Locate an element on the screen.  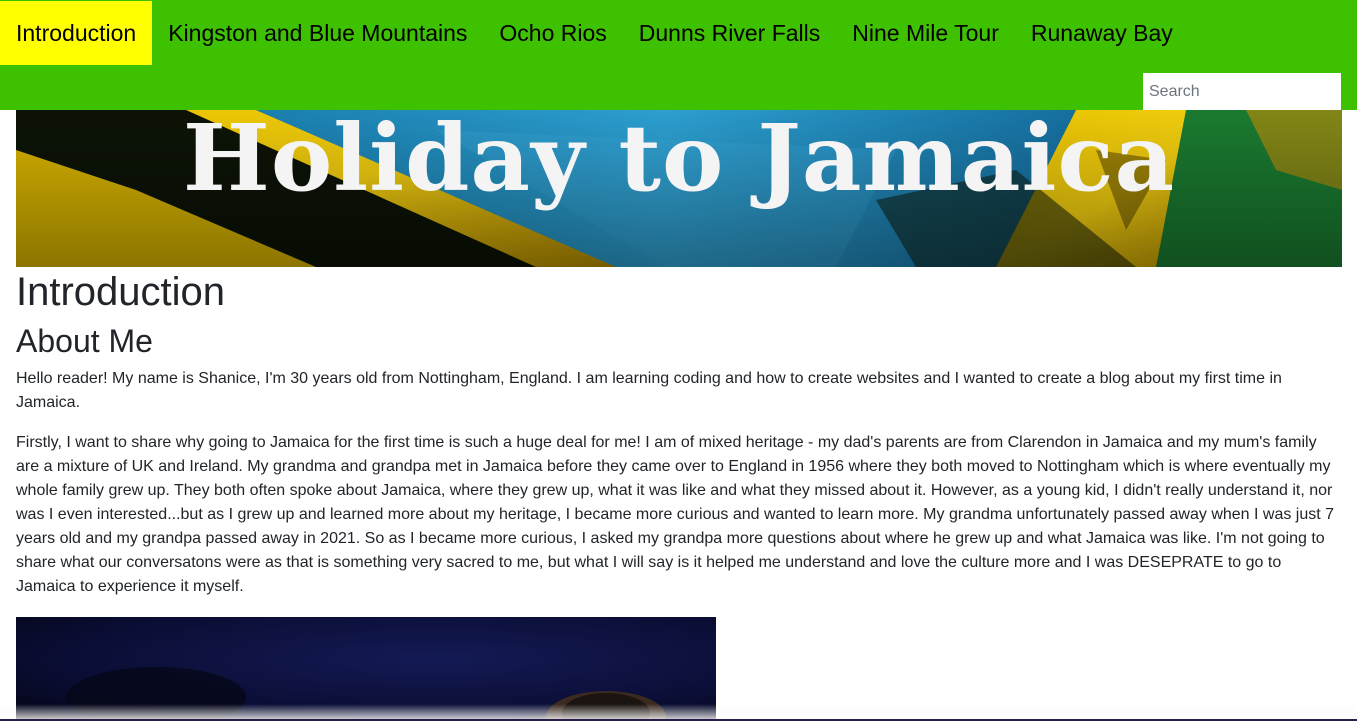
blog-photo is located at coordinates (366, 669).